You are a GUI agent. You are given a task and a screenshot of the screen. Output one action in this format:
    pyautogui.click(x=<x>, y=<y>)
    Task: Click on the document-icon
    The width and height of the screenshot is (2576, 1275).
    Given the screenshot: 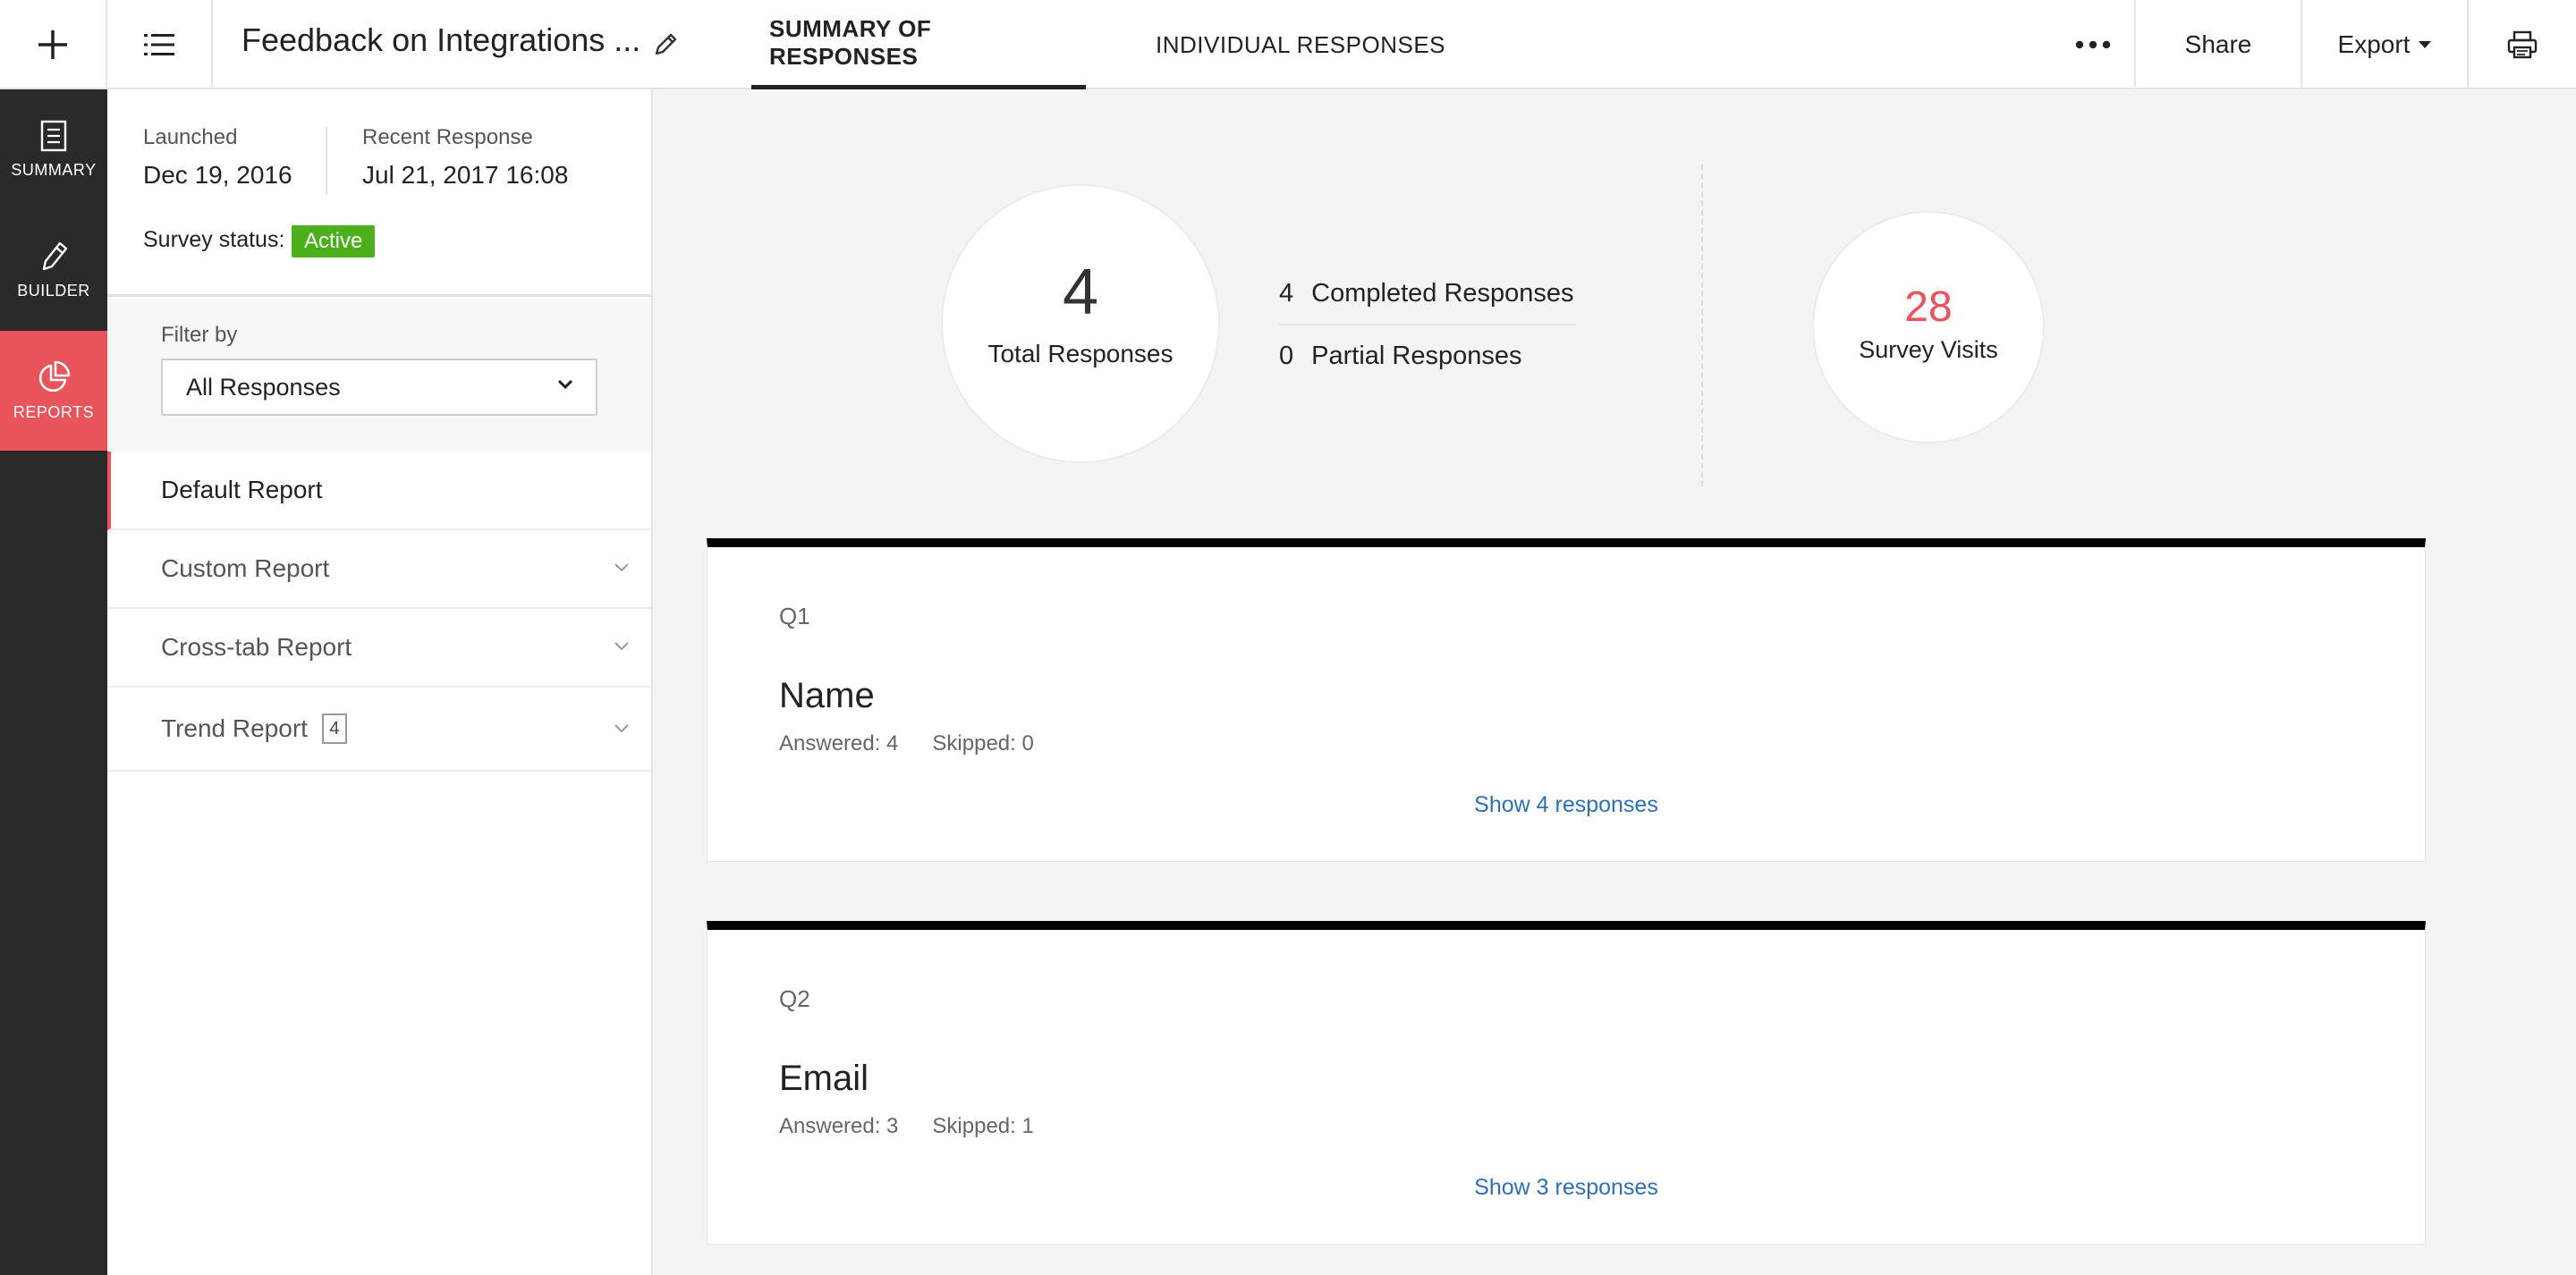 What is the action you would take?
    pyautogui.click(x=53, y=135)
    